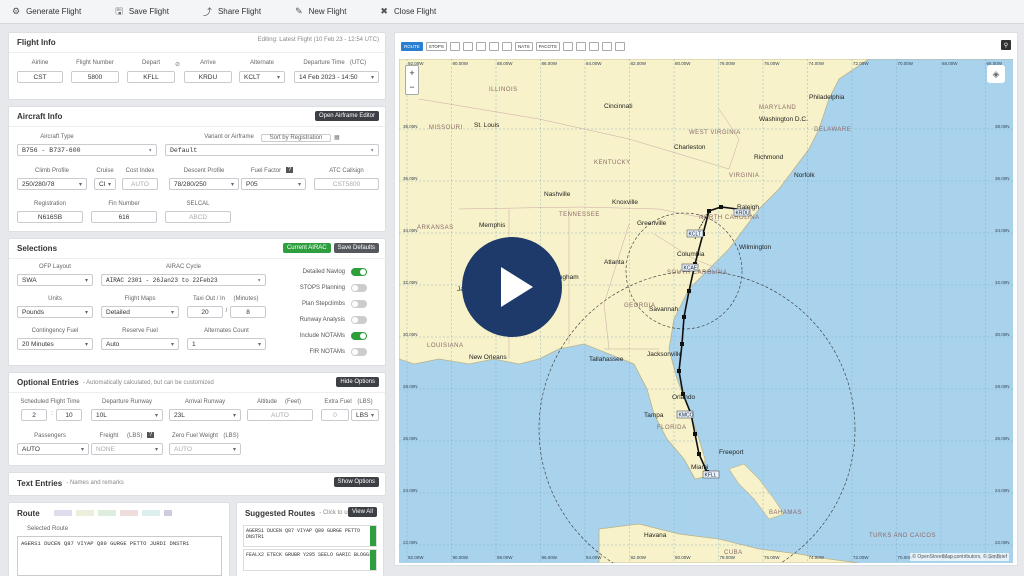  What do you see at coordinates (248, 312) in the screenshot?
I see `taxi-in-input: 8` at bounding box center [248, 312].